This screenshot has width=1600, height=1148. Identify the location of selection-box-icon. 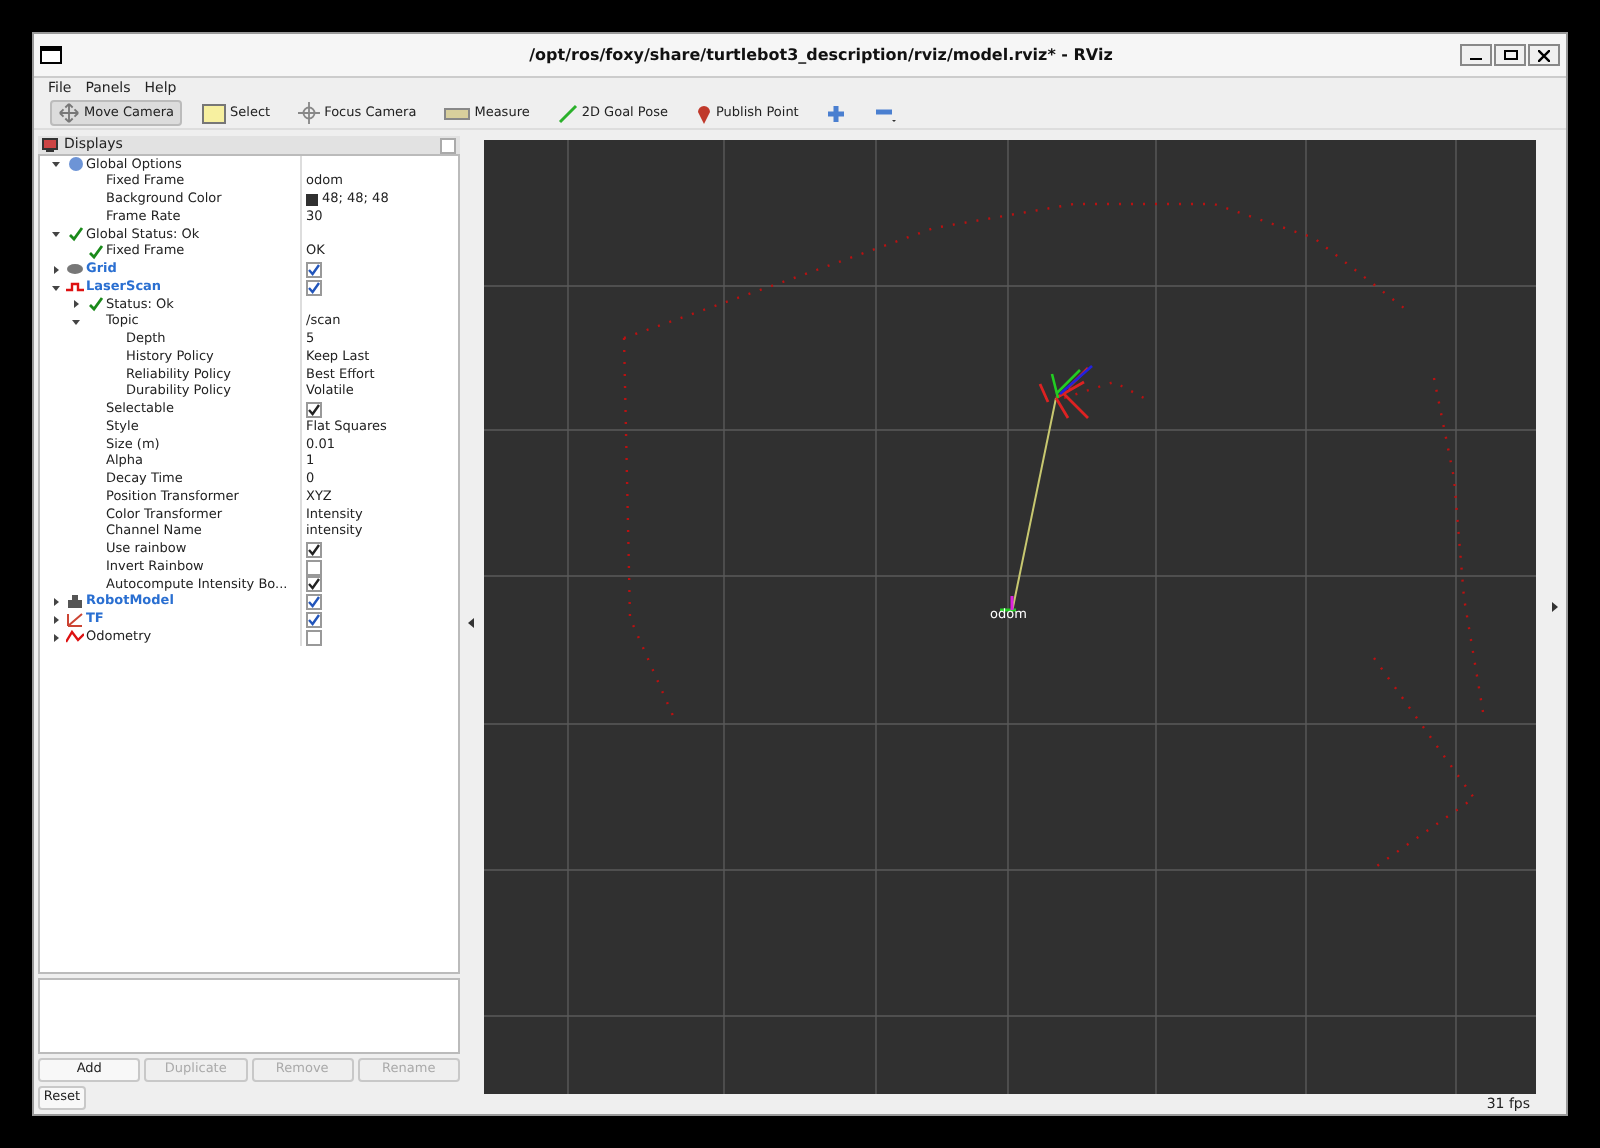
(214, 113).